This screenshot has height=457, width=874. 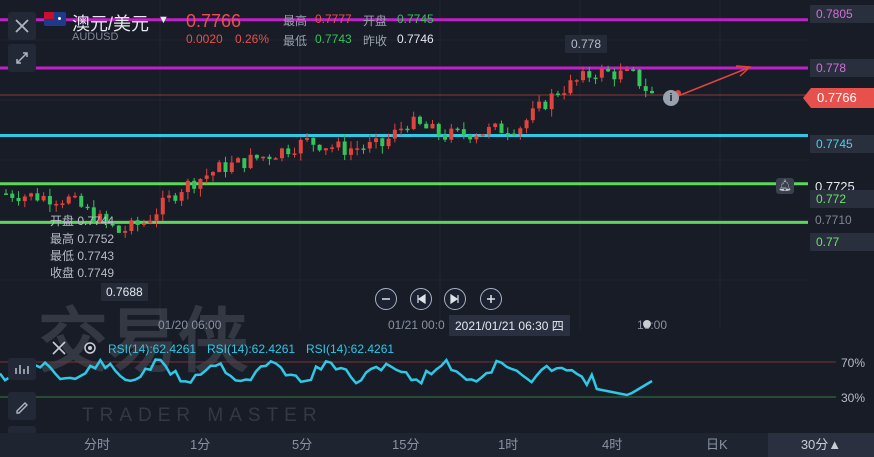 What do you see at coordinates (853, 398) in the screenshot?
I see `rsi-level-30: 30%` at bounding box center [853, 398].